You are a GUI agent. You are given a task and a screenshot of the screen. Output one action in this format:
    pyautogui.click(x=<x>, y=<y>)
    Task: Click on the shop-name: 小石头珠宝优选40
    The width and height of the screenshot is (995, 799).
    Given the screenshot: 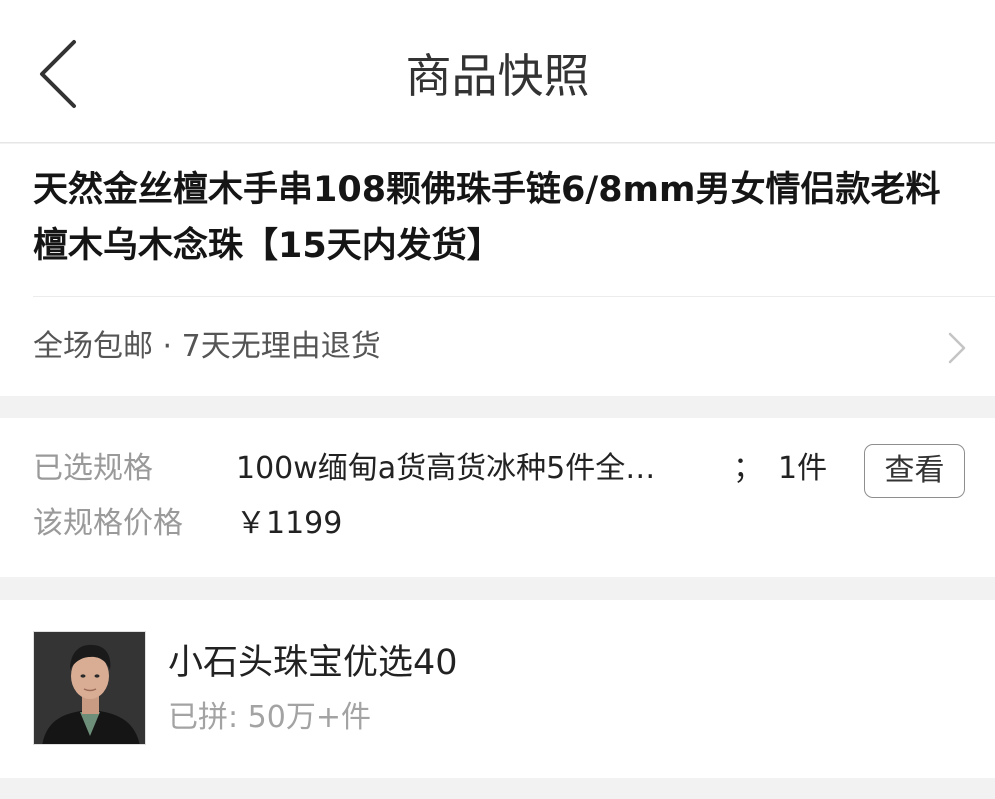 What is the action you would take?
    pyautogui.click(x=313, y=663)
    